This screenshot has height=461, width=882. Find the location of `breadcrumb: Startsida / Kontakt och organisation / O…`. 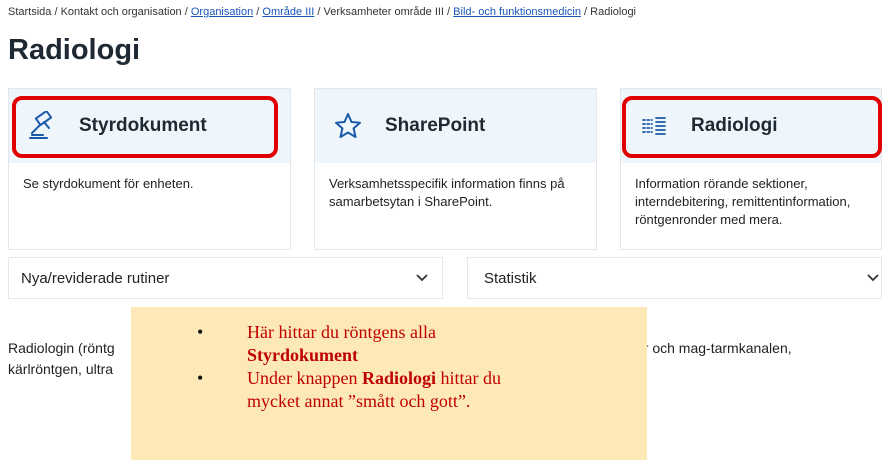

breadcrumb: Startsida / Kontakt och organisation / O… is located at coordinates (322, 12).